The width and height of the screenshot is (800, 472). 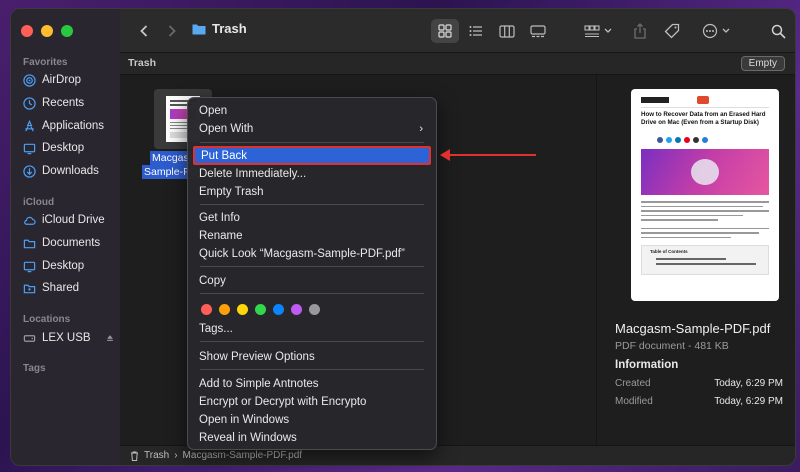 I want to click on downloads-icon, so click(x=29, y=171).